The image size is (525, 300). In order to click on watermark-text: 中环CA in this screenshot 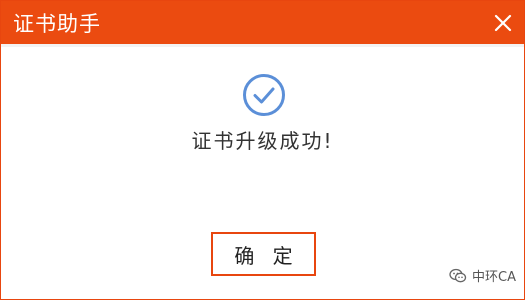, I will do `click(494, 277)`.